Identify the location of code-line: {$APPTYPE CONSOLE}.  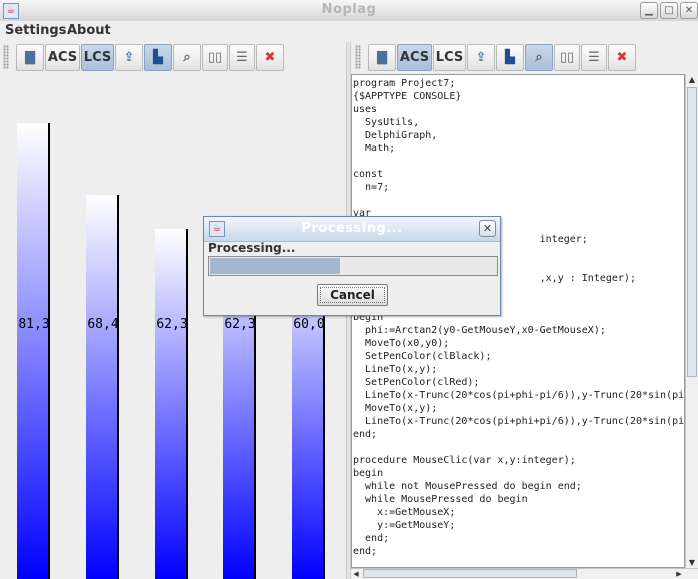
(407, 96).